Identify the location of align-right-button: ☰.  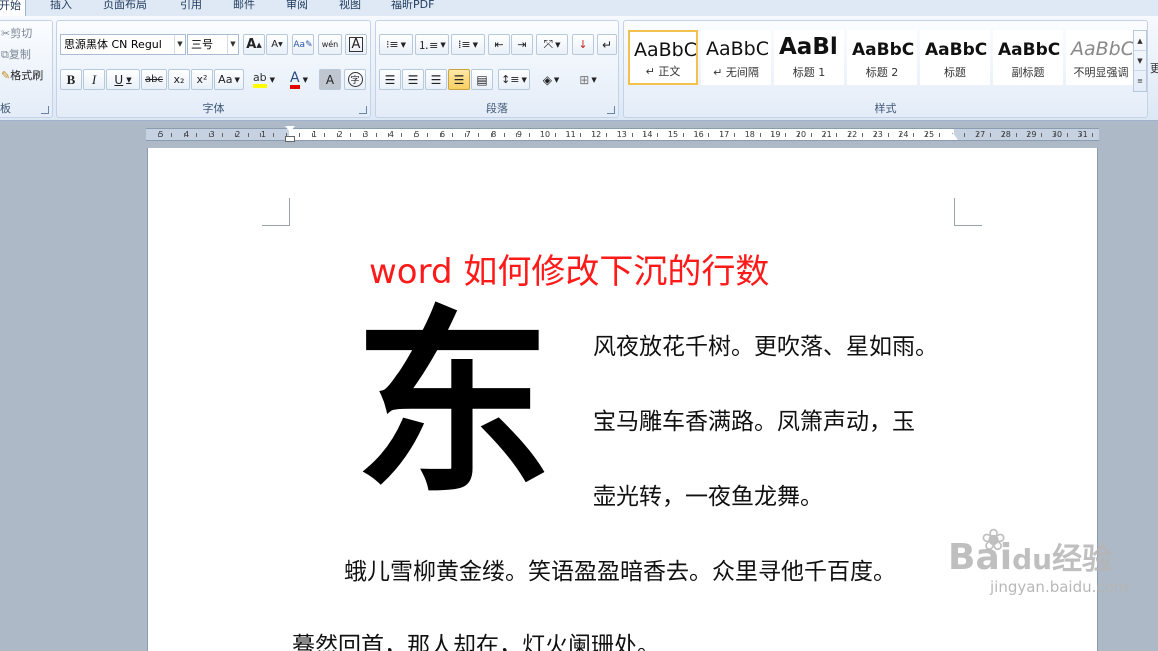
(436, 79).